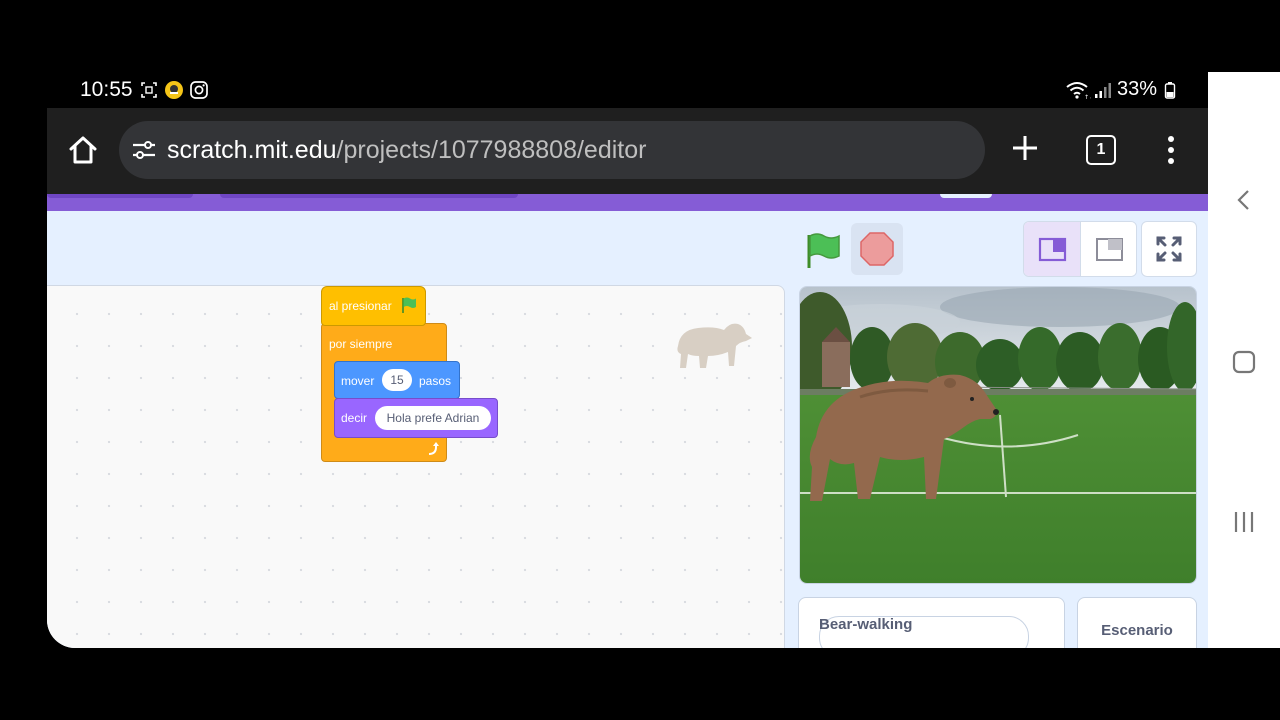 Image resolution: width=1280 pixels, height=720 pixels. What do you see at coordinates (252, 150) in the screenshot?
I see `url-host: scratch.mit.edu` at bounding box center [252, 150].